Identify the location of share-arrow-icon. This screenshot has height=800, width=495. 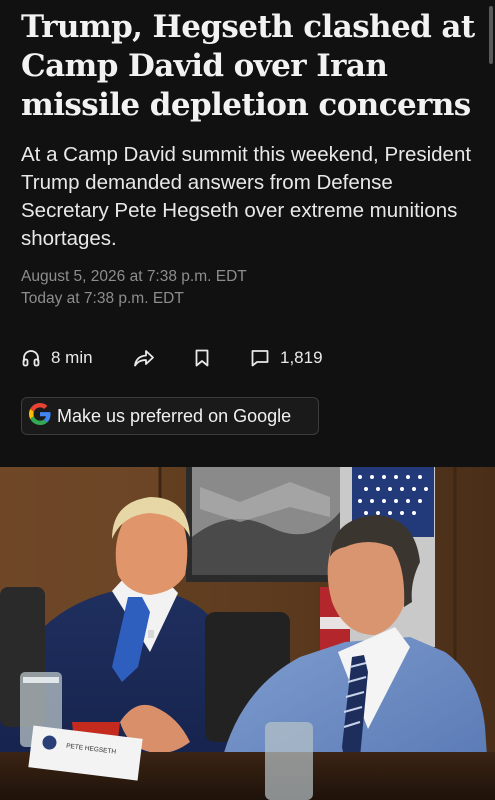
(144, 358).